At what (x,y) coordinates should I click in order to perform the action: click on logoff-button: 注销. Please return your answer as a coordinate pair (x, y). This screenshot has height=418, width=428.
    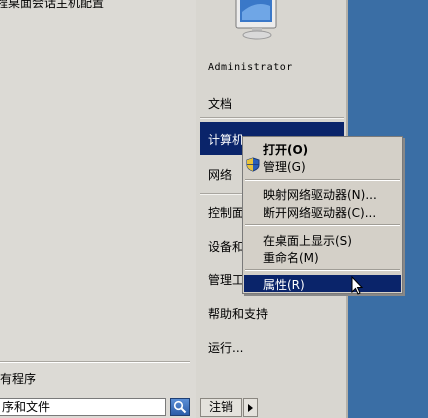
    Looking at the image, I should click on (221, 407).